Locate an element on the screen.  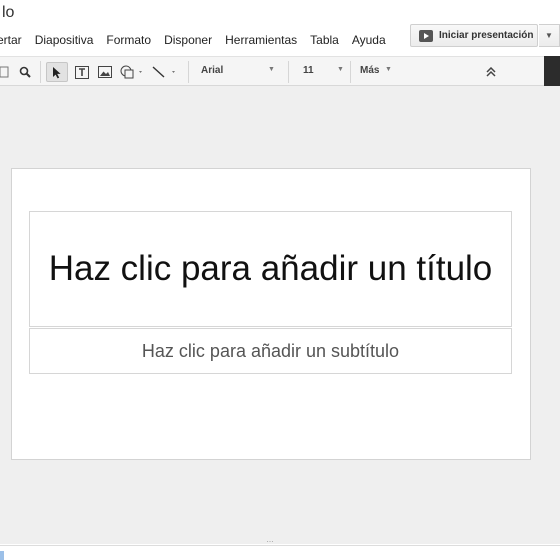
menu-insert: ertar is located at coordinates (11, 40).